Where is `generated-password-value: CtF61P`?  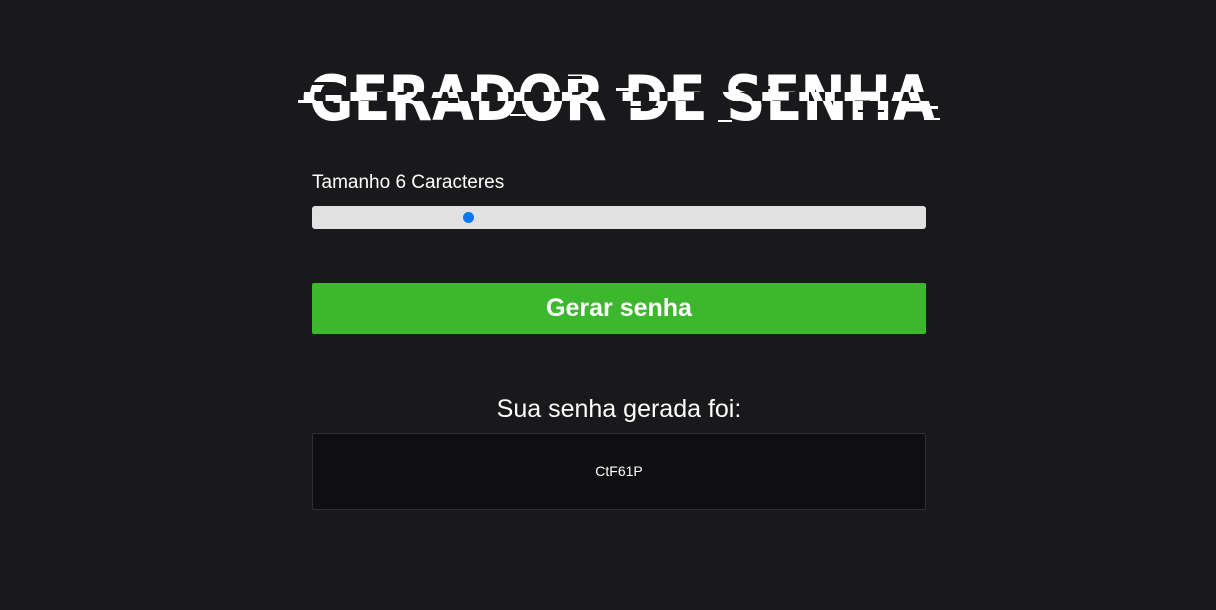
generated-password-value: CtF61P is located at coordinates (618, 471).